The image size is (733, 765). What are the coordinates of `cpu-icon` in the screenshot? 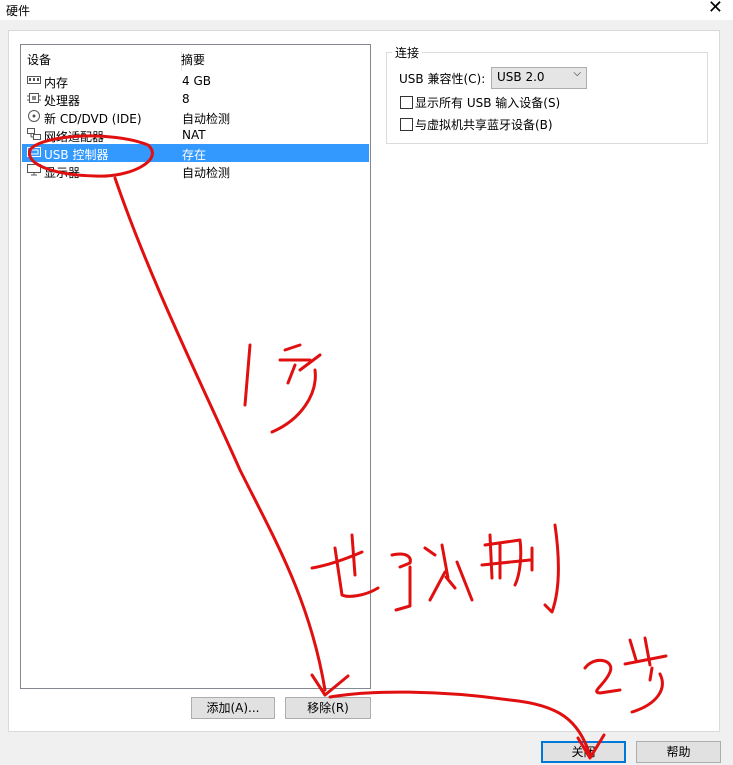 It's located at (34, 98).